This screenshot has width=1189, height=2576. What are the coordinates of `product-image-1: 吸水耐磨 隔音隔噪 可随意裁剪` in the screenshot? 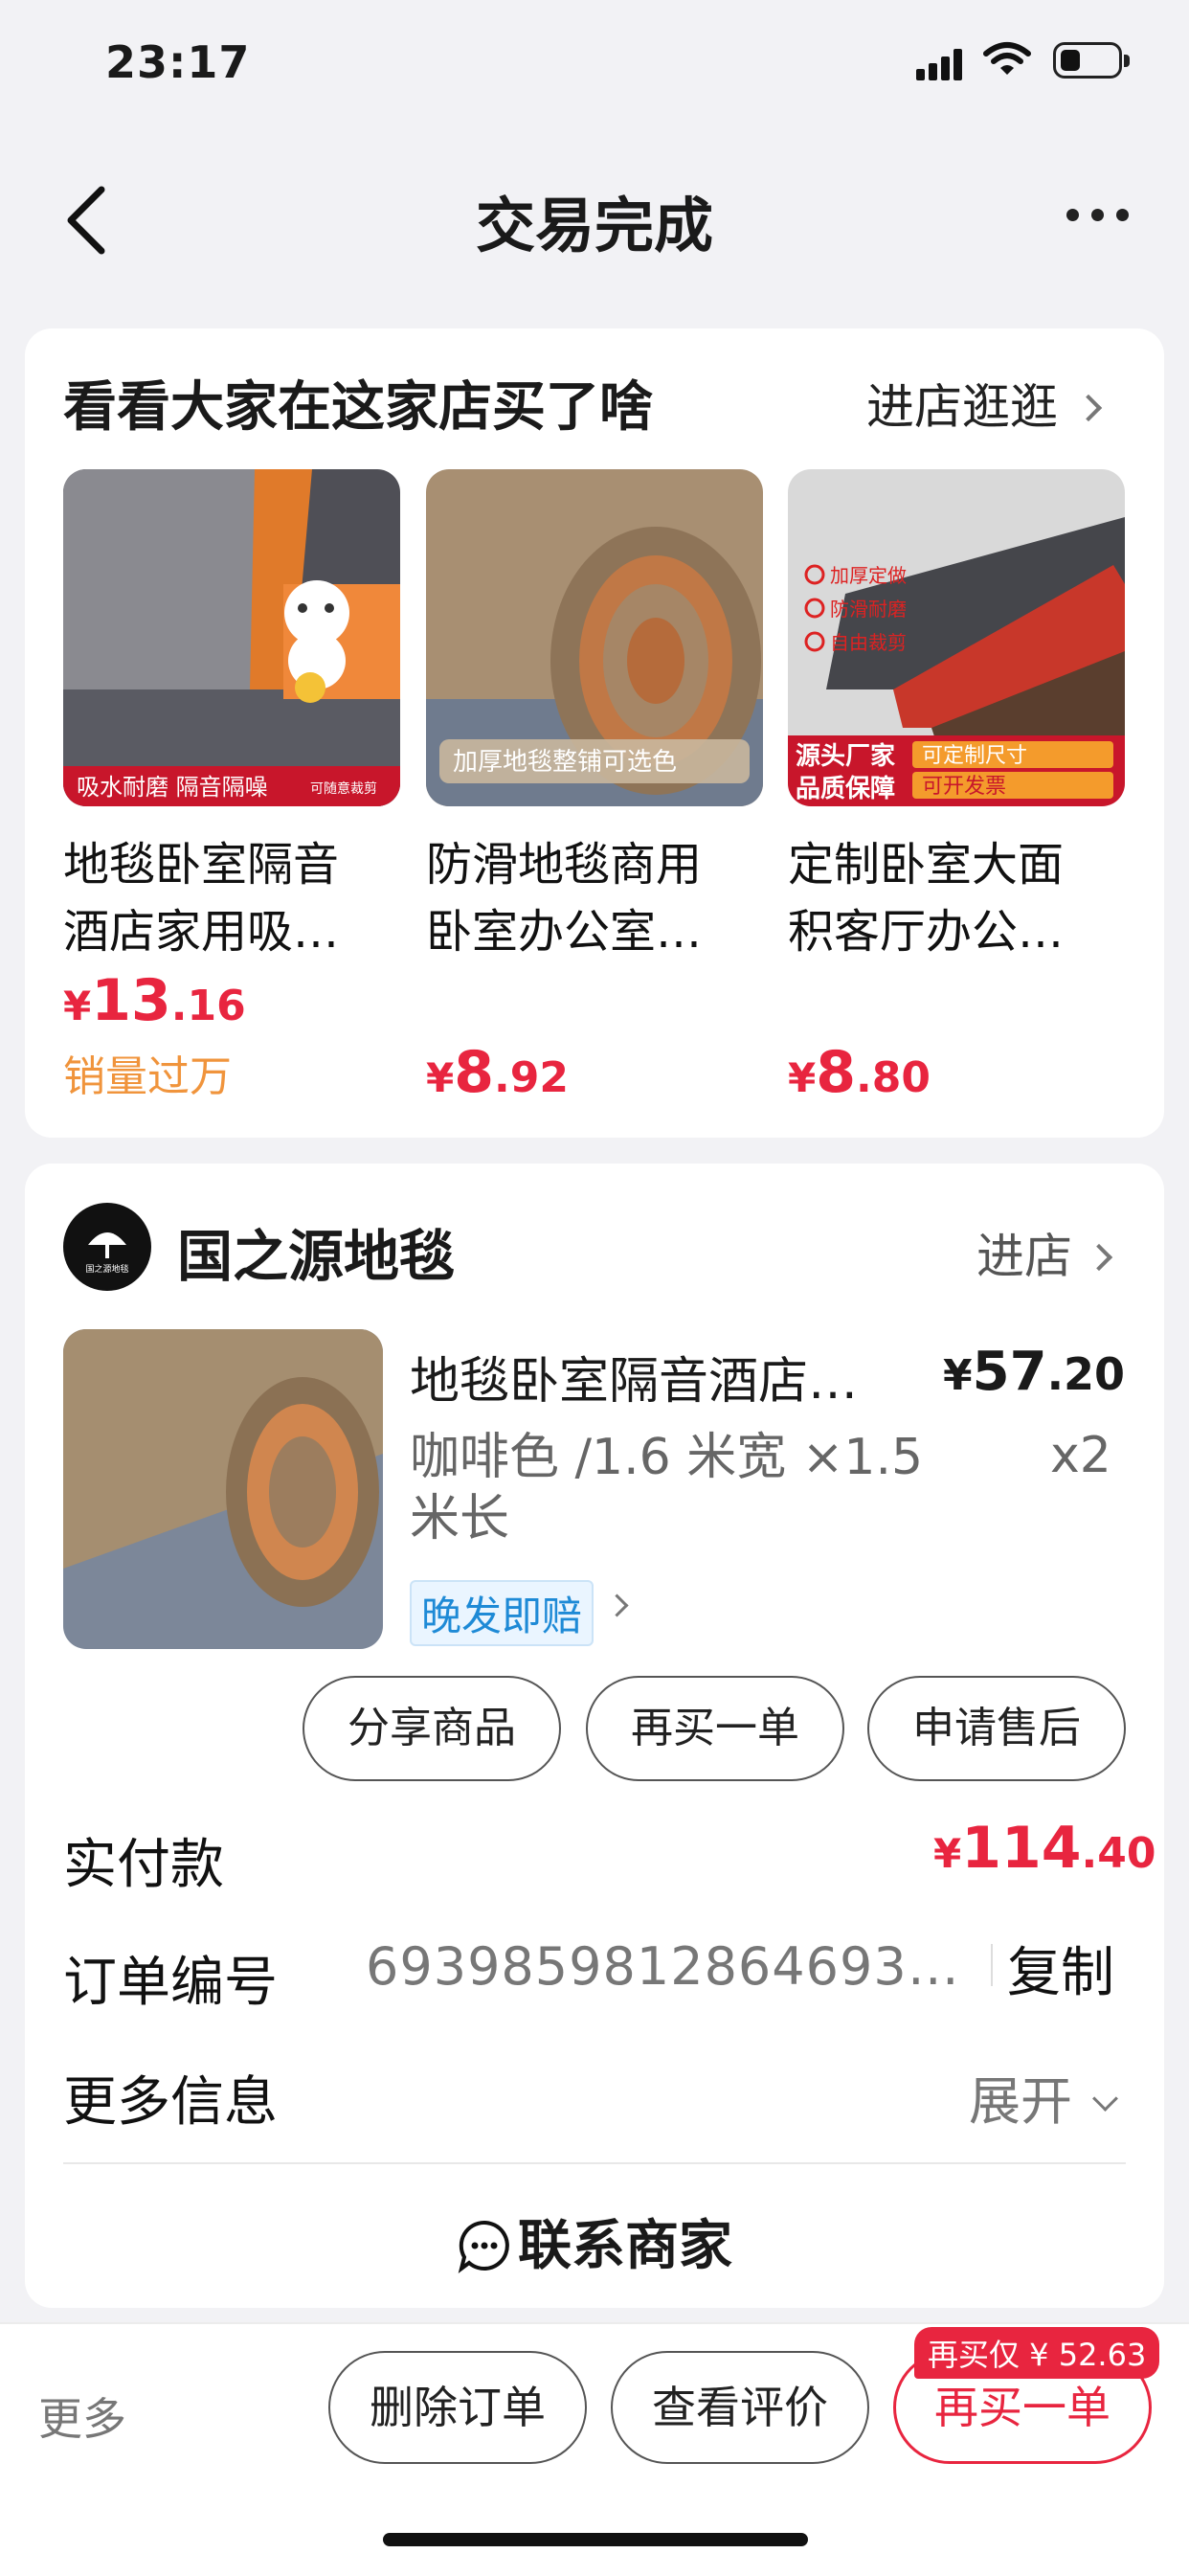 It's located at (231, 637).